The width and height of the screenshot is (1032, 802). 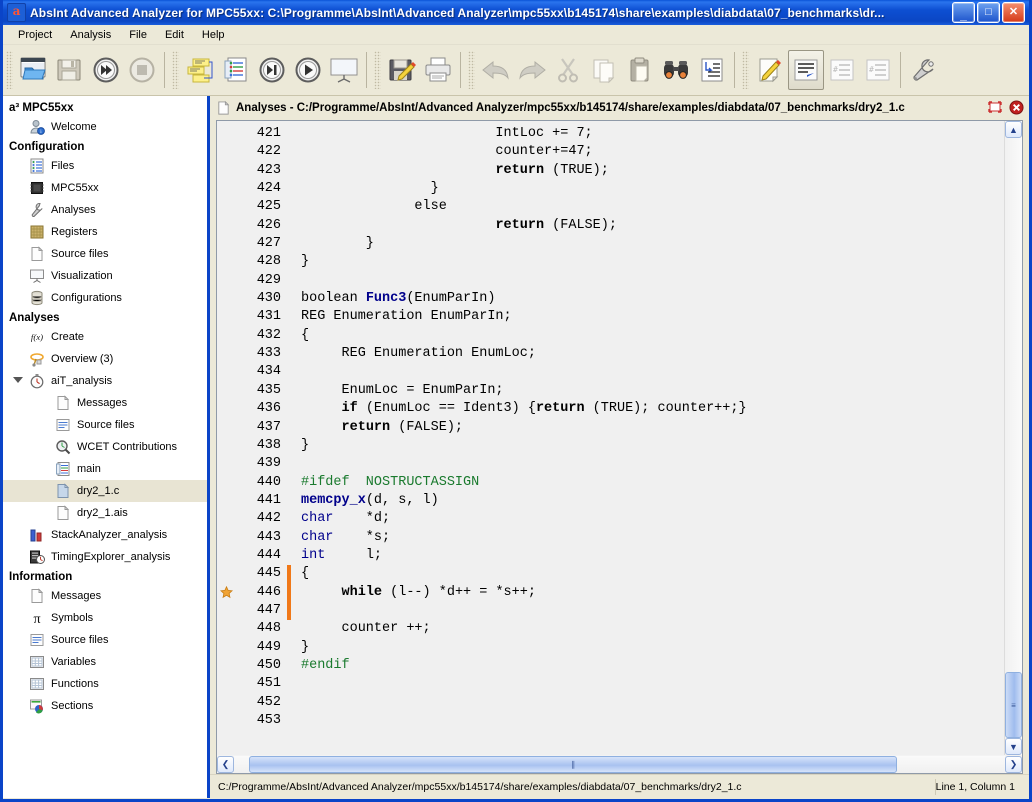 What do you see at coordinates (610, 464) in the screenshot?
I see `code-line: 439` at bounding box center [610, 464].